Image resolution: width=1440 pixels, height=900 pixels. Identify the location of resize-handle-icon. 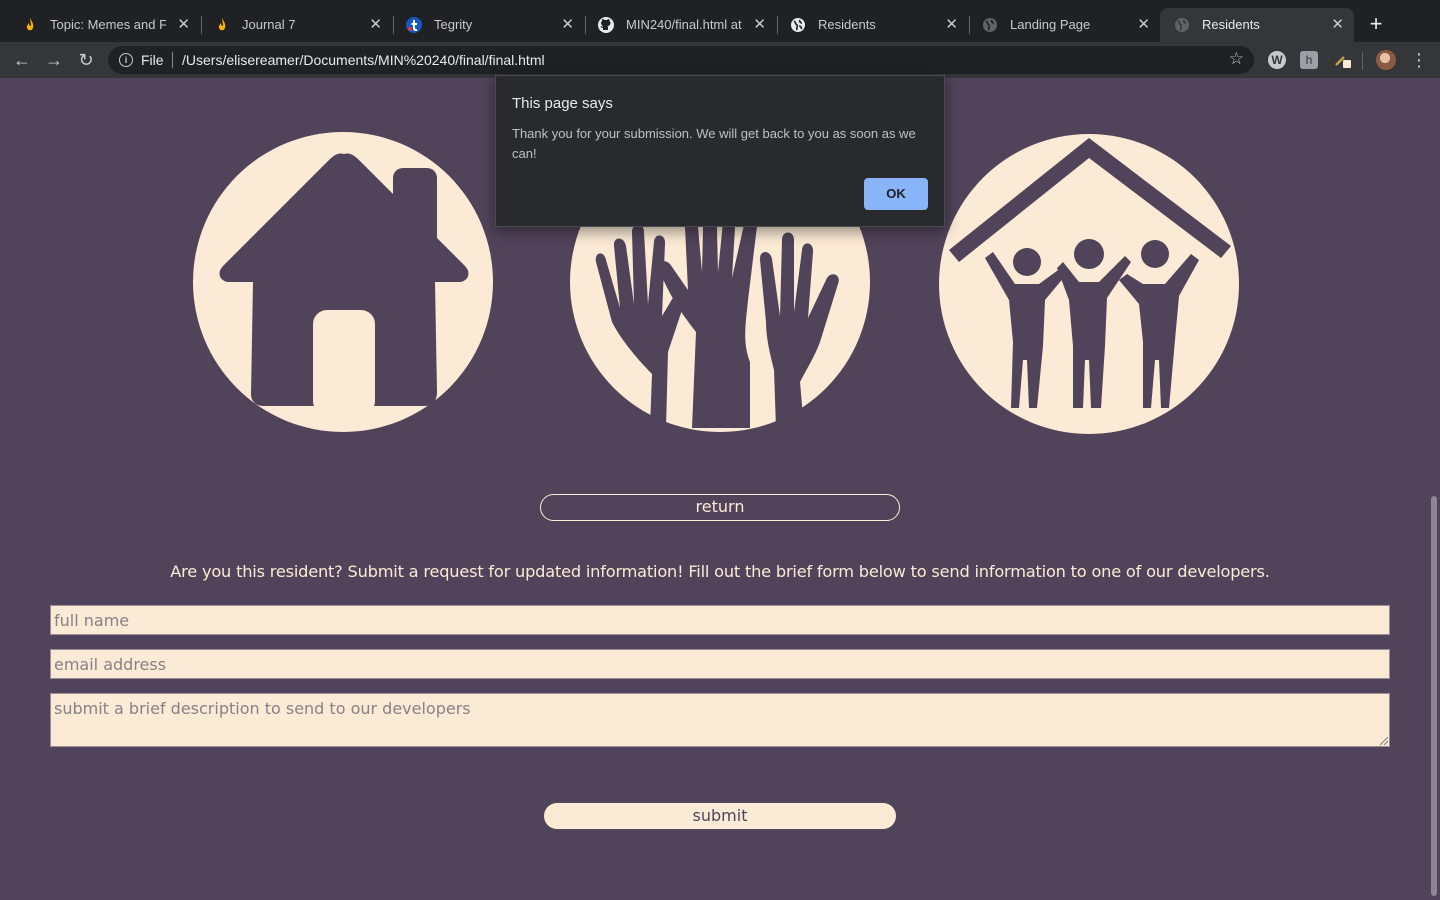
(1384, 741).